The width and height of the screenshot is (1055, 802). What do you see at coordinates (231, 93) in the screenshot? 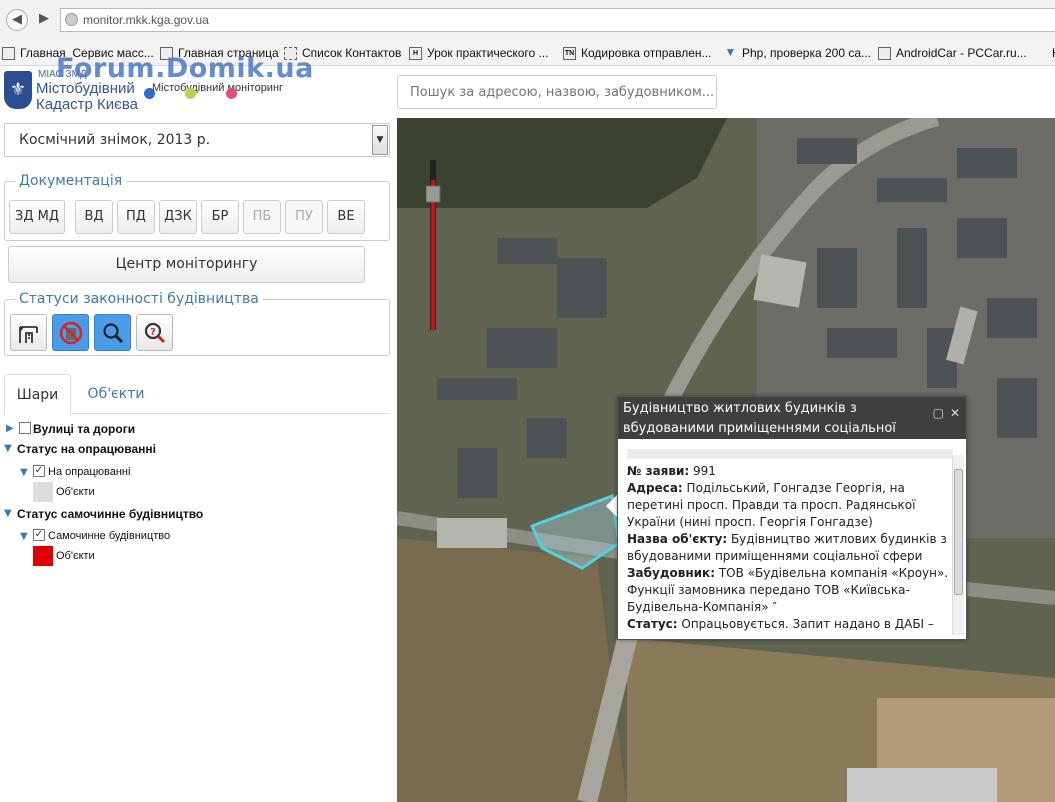
I see `dot-pink-icon` at bounding box center [231, 93].